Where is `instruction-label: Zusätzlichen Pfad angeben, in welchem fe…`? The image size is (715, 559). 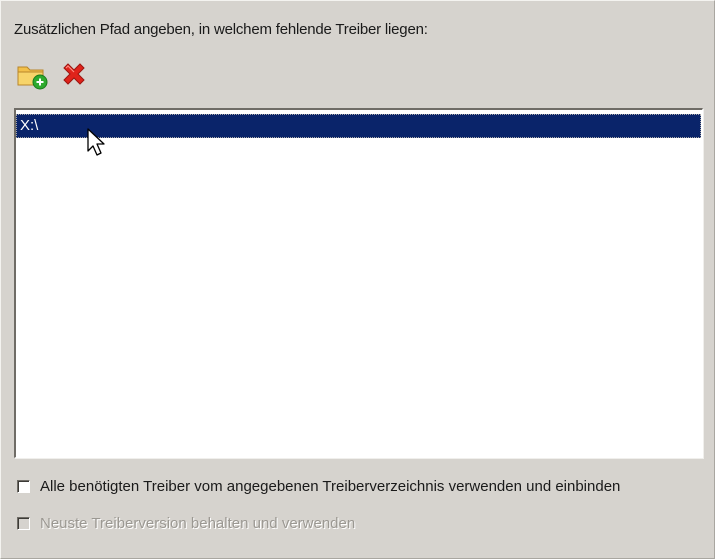
instruction-label: Zusätzlichen Pfad angeben, in welchem fe… is located at coordinates (221, 29).